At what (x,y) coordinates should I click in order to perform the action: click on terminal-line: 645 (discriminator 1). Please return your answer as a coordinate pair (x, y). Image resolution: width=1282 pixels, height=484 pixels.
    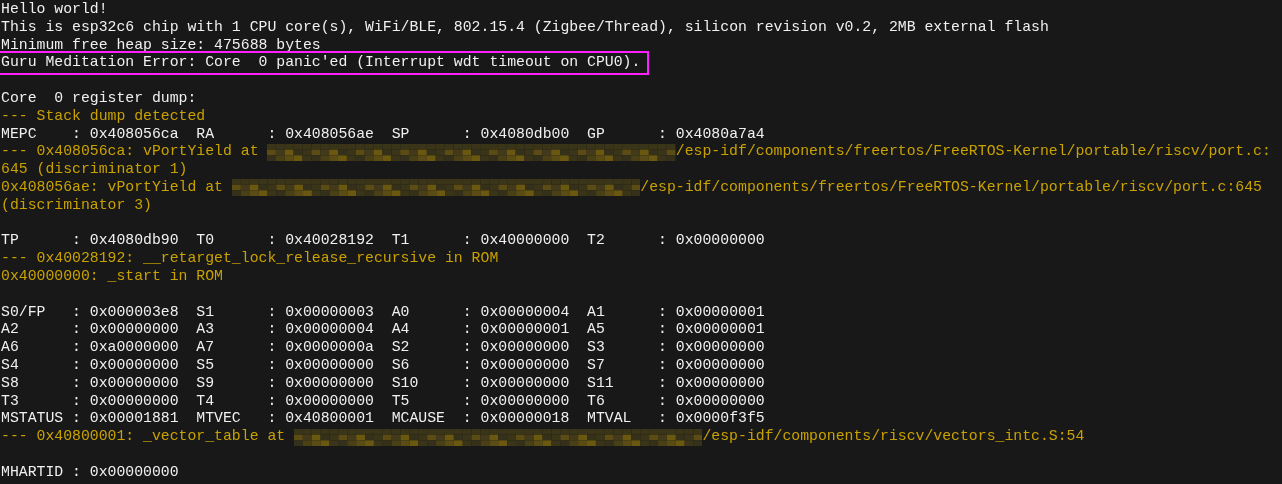
    Looking at the image, I should click on (94, 170).